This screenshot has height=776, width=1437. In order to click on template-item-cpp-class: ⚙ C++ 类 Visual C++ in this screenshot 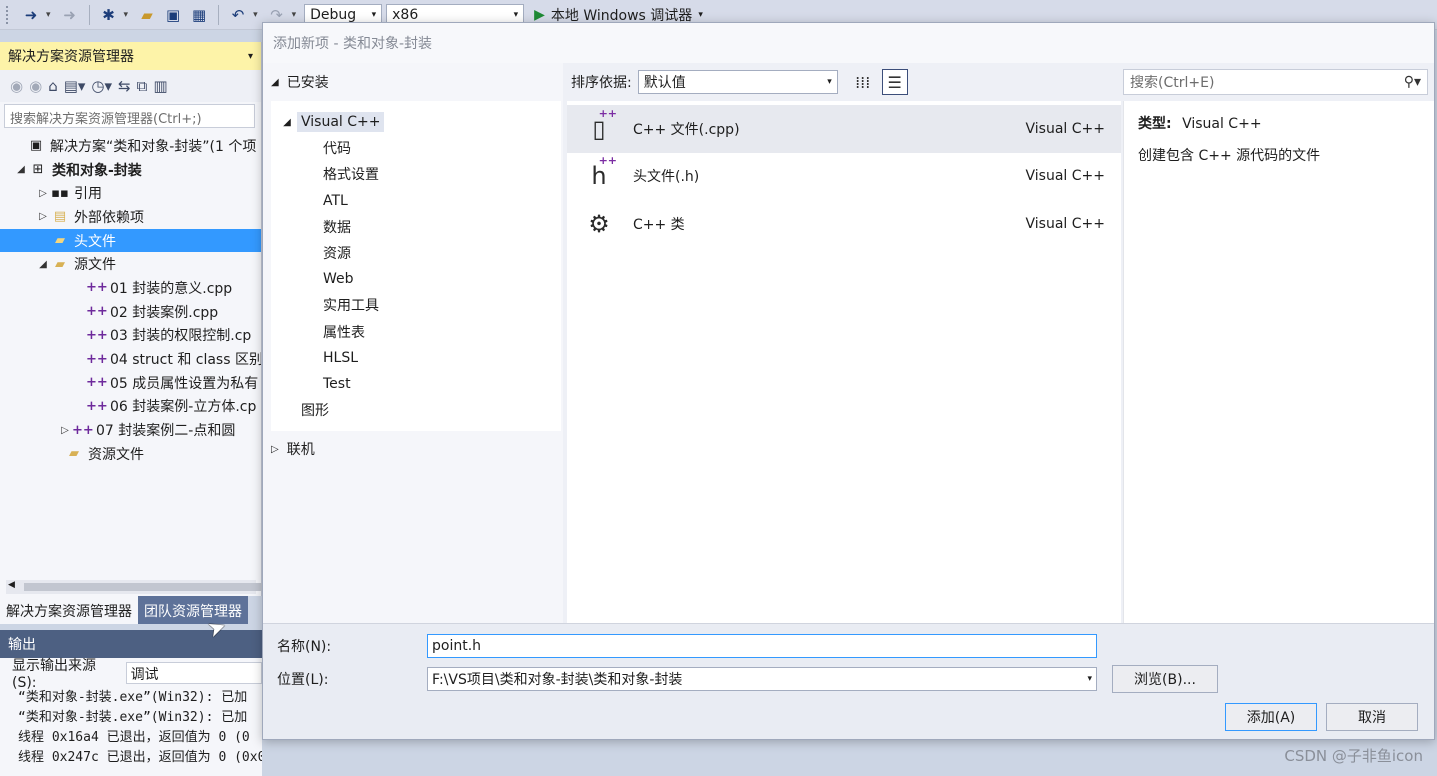, I will do `click(844, 224)`.